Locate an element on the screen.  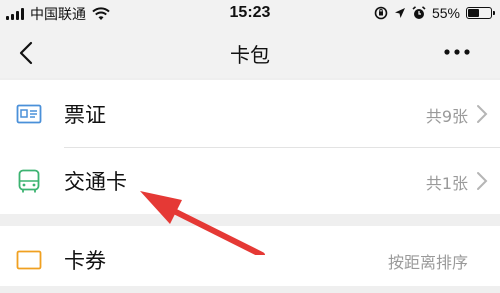
bus-icon is located at coordinates (29, 181).